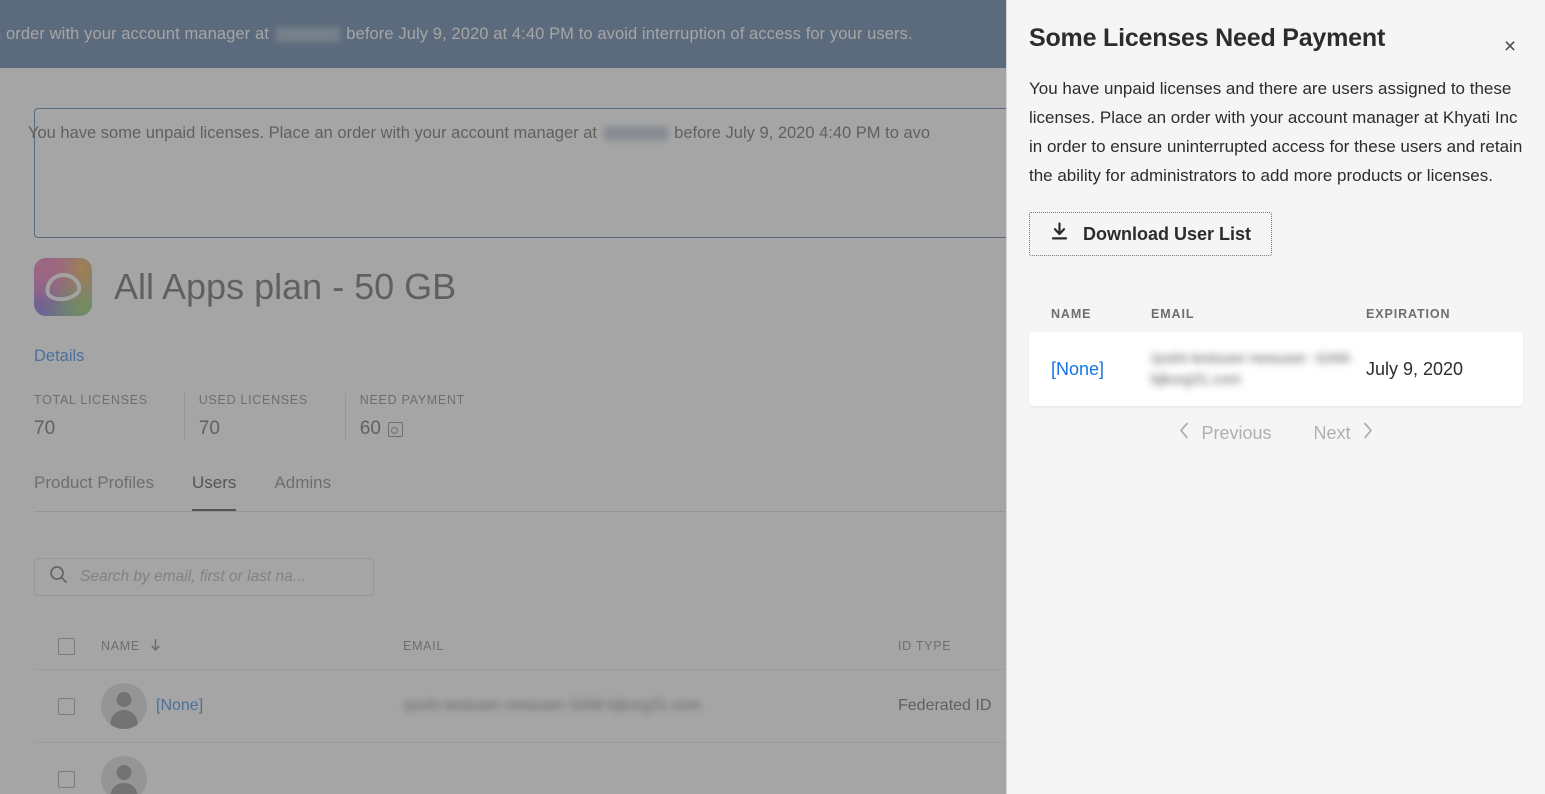  I want to click on previous-page-label: Previous, so click(1236, 432).